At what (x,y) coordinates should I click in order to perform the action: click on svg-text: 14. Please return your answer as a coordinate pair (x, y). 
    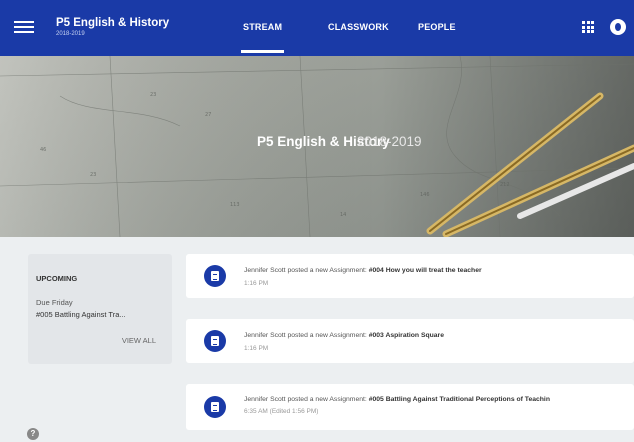
    Looking at the image, I should click on (343, 215).